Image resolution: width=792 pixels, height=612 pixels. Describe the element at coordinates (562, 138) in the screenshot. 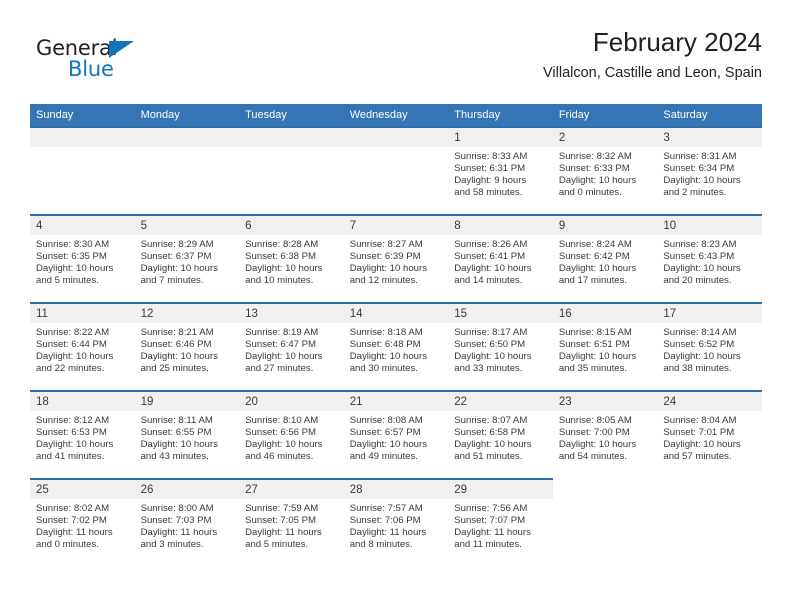

I see `day-number: 2` at that location.